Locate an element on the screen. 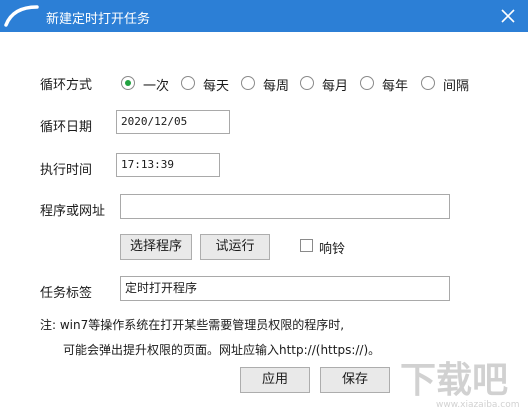 The height and width of the screenshot is (414, 528). note-line-1: 注: win7等操作系统在打开某些需要管理员权限的程序时, is located at coordinates (192, 325).